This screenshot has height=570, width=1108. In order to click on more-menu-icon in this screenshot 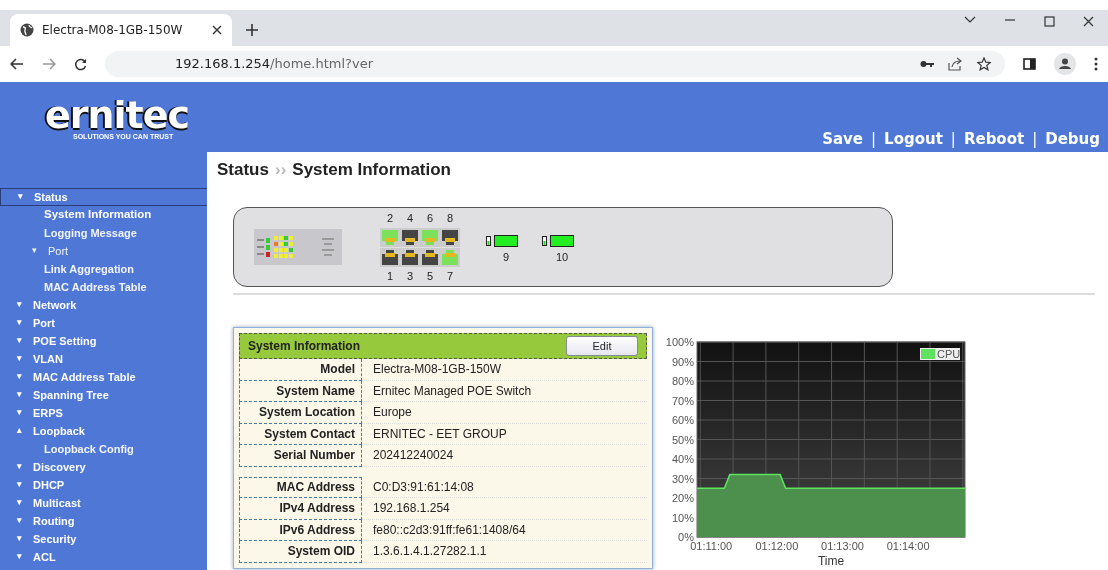, I will do `click(1096, 64)`.